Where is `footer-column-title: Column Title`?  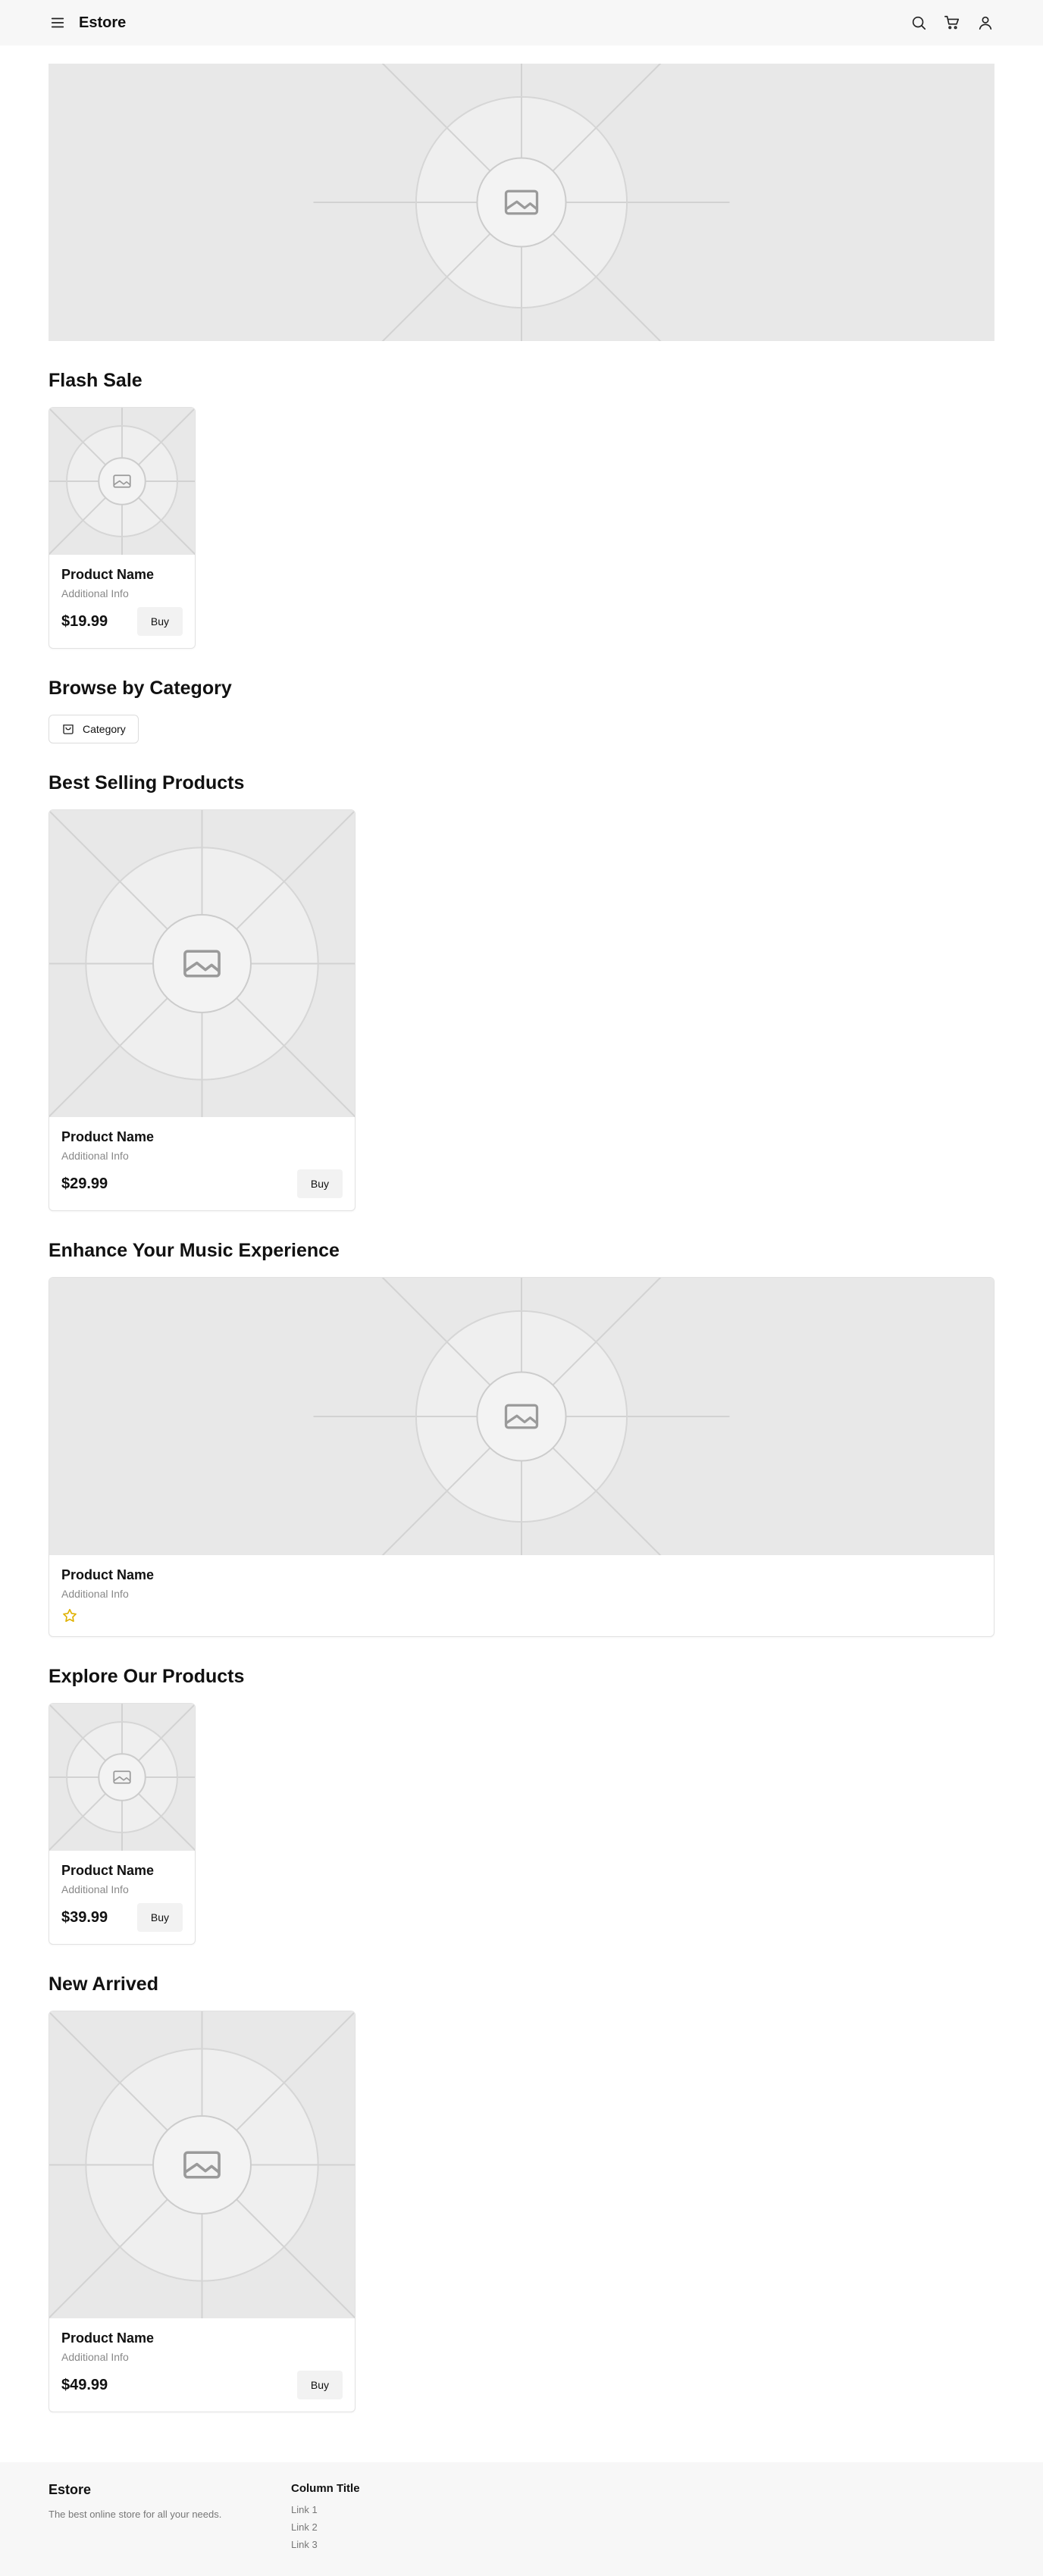 footer-column-title: Column Title is located at coordinates (325, 2488).